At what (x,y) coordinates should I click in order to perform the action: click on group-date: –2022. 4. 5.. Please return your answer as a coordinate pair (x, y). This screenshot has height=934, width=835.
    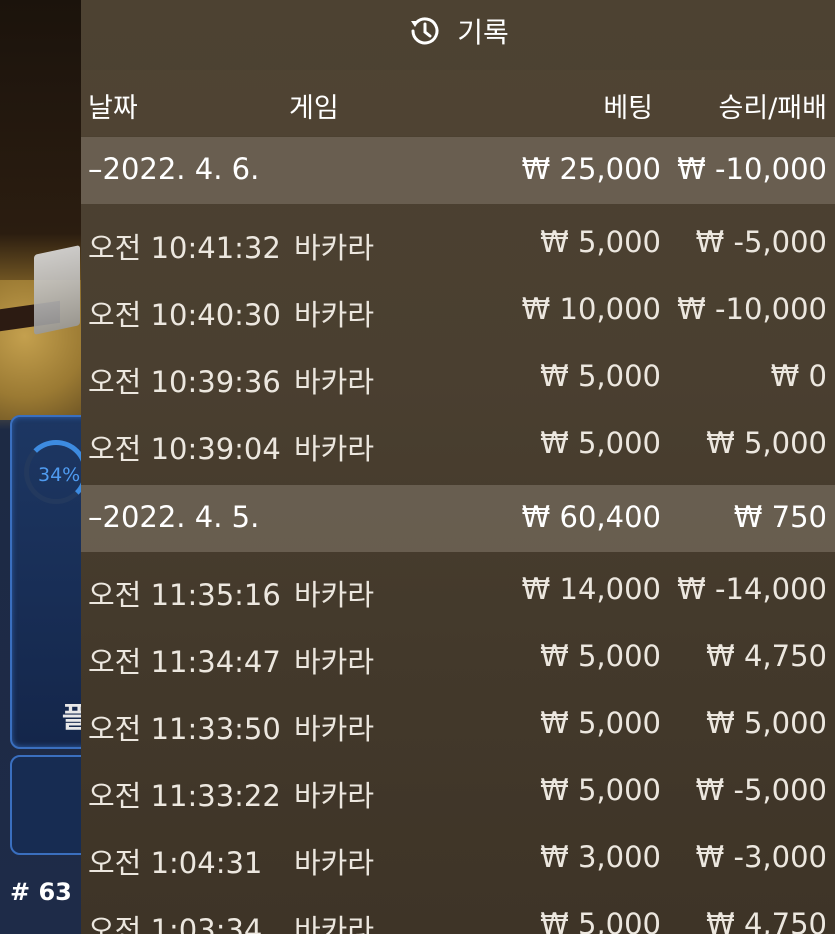
    Looking at the image, I should click on (174, 517).